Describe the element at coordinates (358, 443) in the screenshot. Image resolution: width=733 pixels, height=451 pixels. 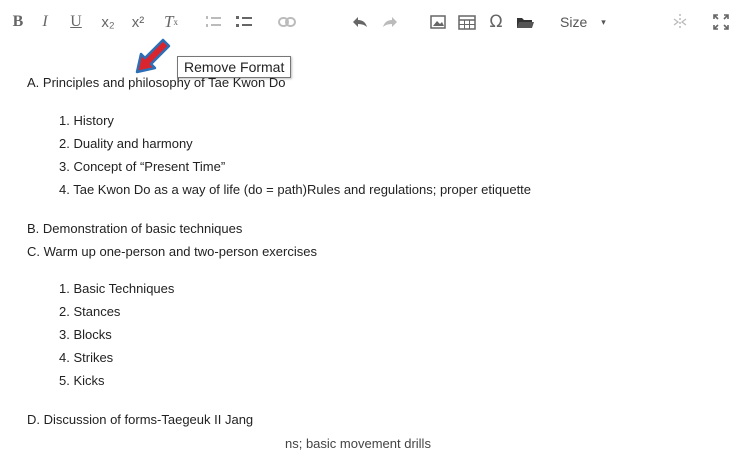
I see `cutoff-text-line: ns; basic movement drills` at that location.